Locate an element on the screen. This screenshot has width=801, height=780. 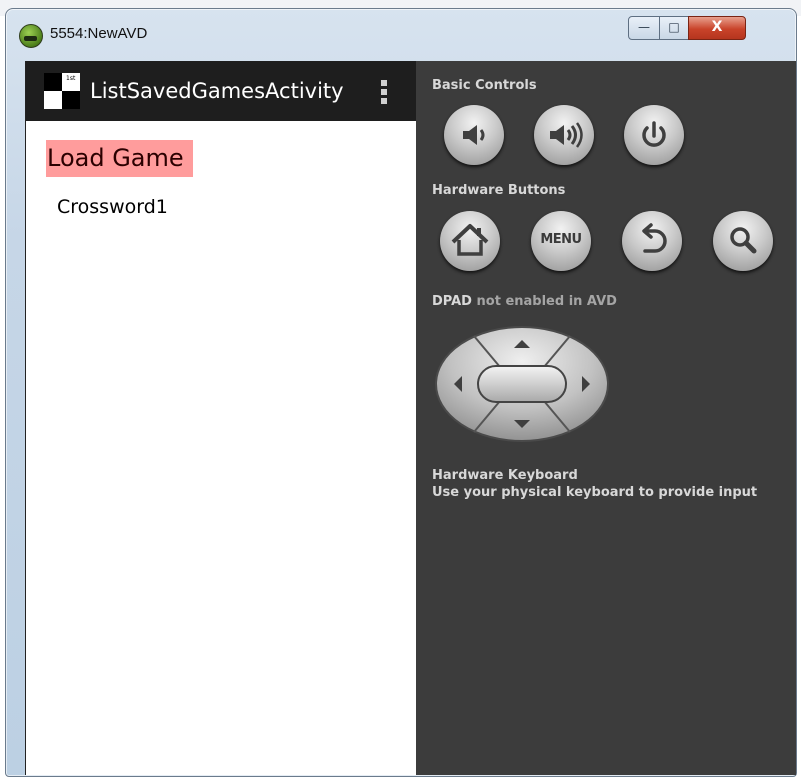
list-item: Crossword1 is located at coordinates (112, 207).